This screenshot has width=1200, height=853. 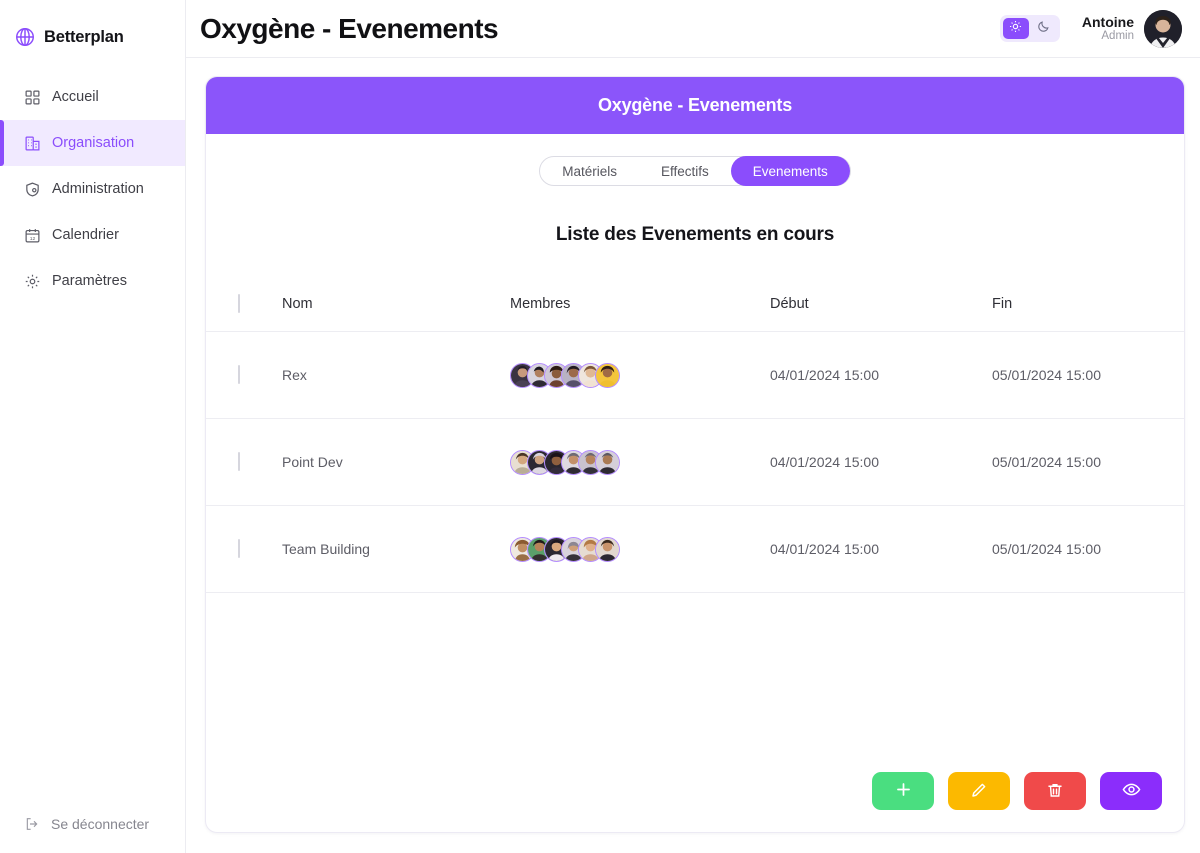 I want to click on calendar-icon: 12, so click(x=32, y=235).